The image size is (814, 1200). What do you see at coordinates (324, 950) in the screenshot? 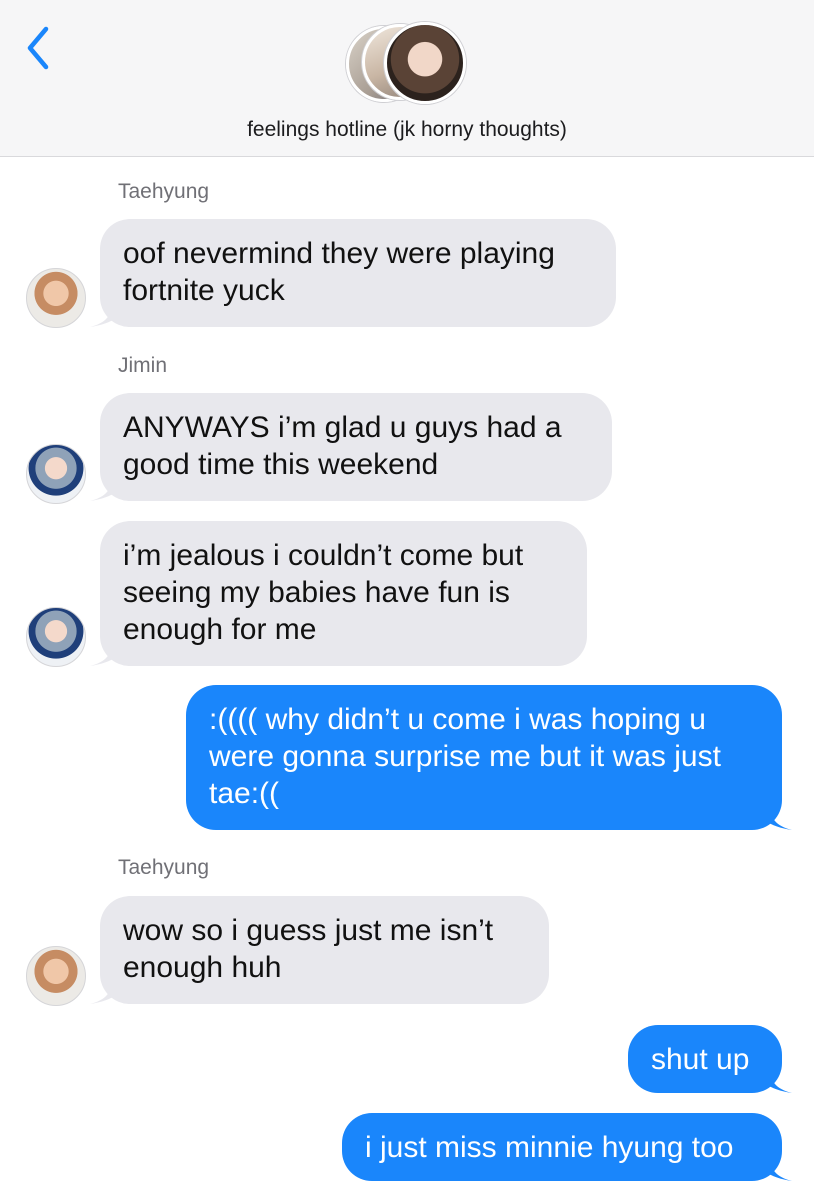
I see `incoming-message-bubble: wow so i guess just me isn’t enough huh` at bounding box center [324, 950].